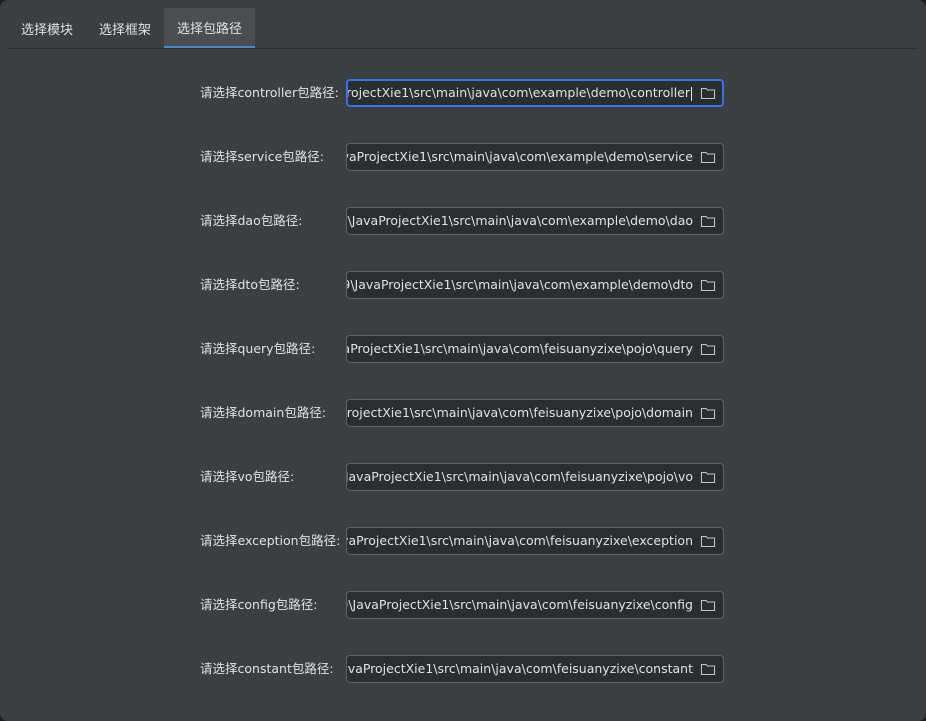 The width and height of the screenshot is (926, 721). What do you see at coordinates (125, 28) in the screenshot?
I see `tab-select-framework: 选择框架` at bounding box center [125, 28].